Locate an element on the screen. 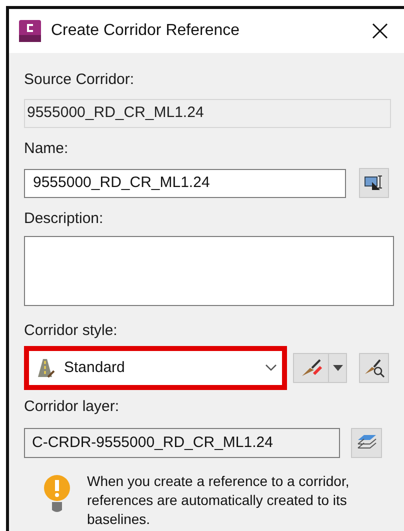  field-label: Source Corridor: is located at coordinates (79, 80).